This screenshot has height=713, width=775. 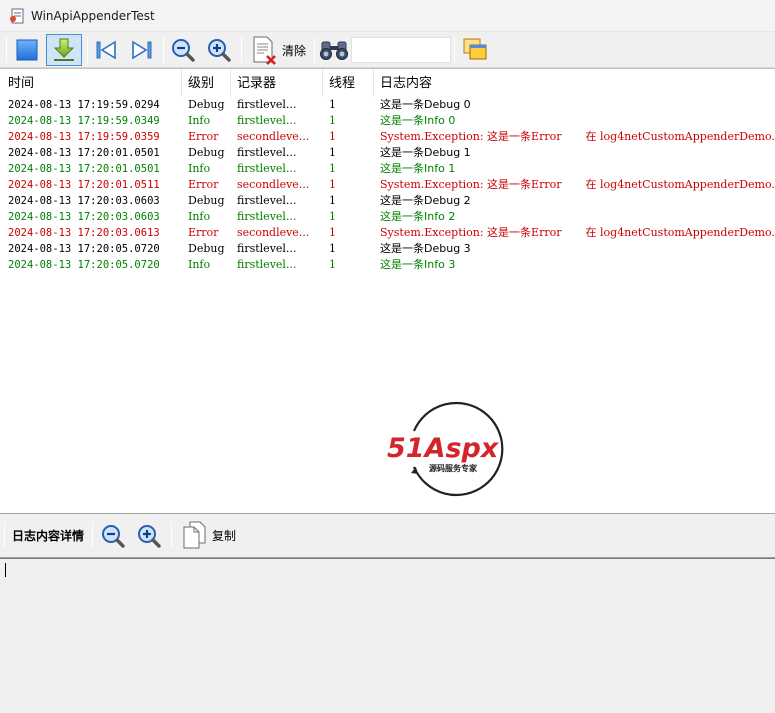 I want to click on stop-button, so click(x=27, y=50).